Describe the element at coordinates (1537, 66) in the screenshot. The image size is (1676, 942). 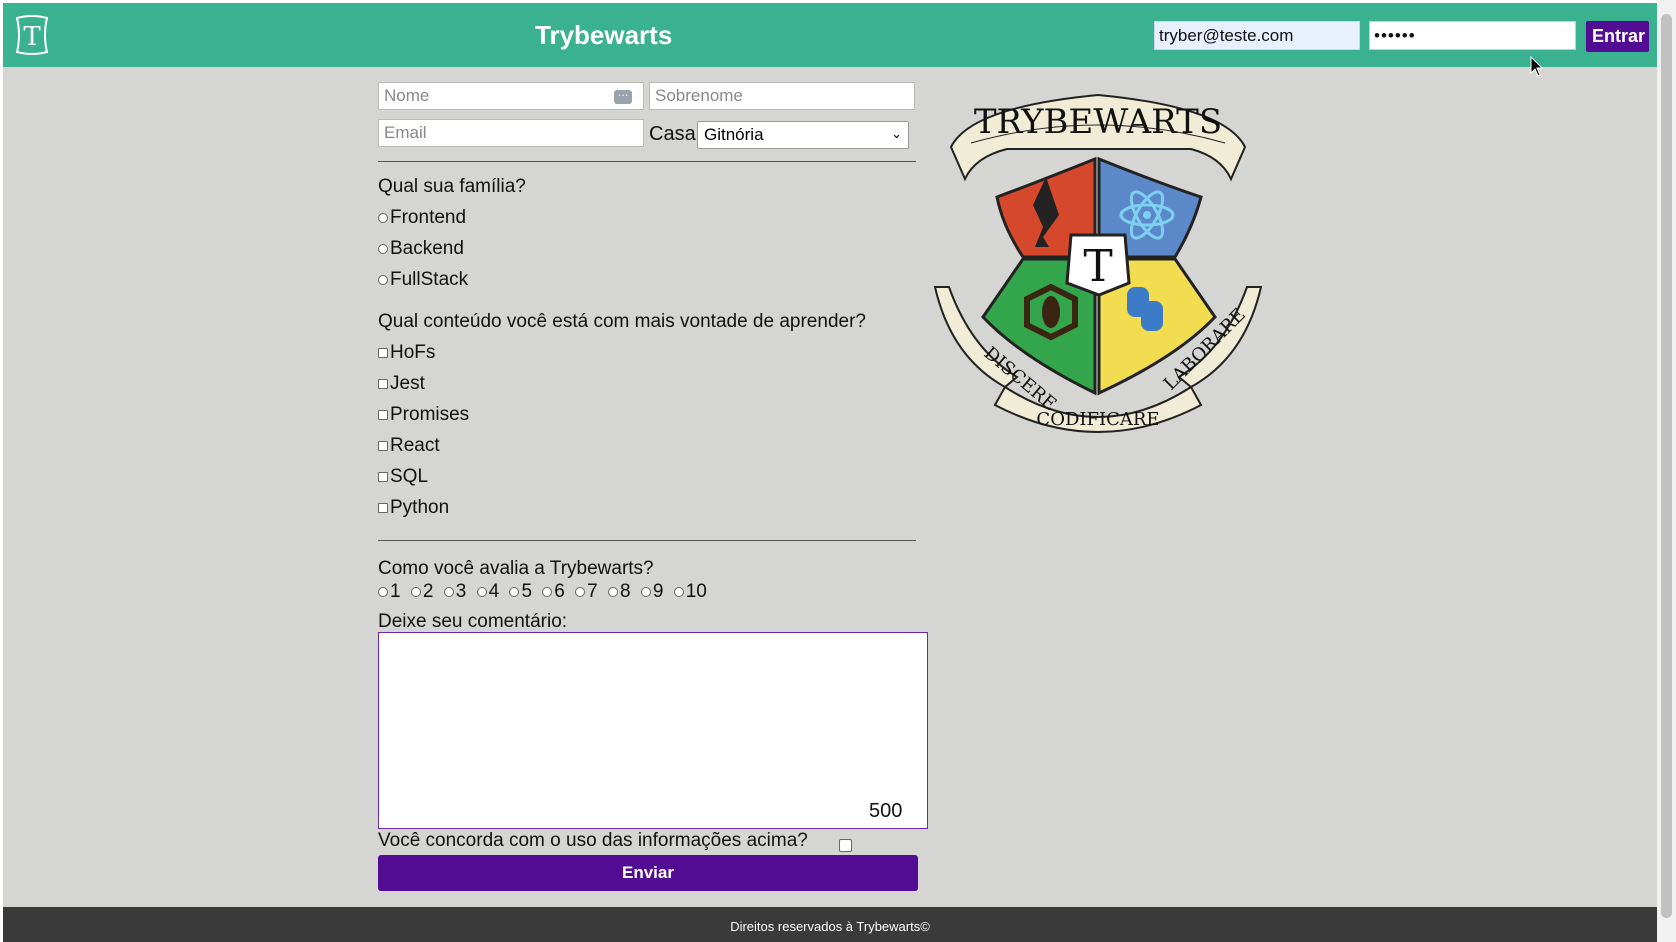
I see `mouse-cursor-icon` at that location.